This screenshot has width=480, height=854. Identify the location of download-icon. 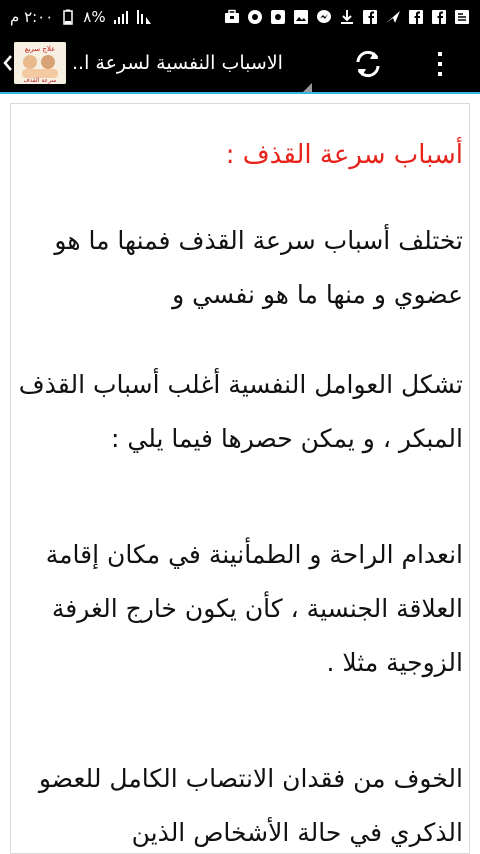
(347, 17).